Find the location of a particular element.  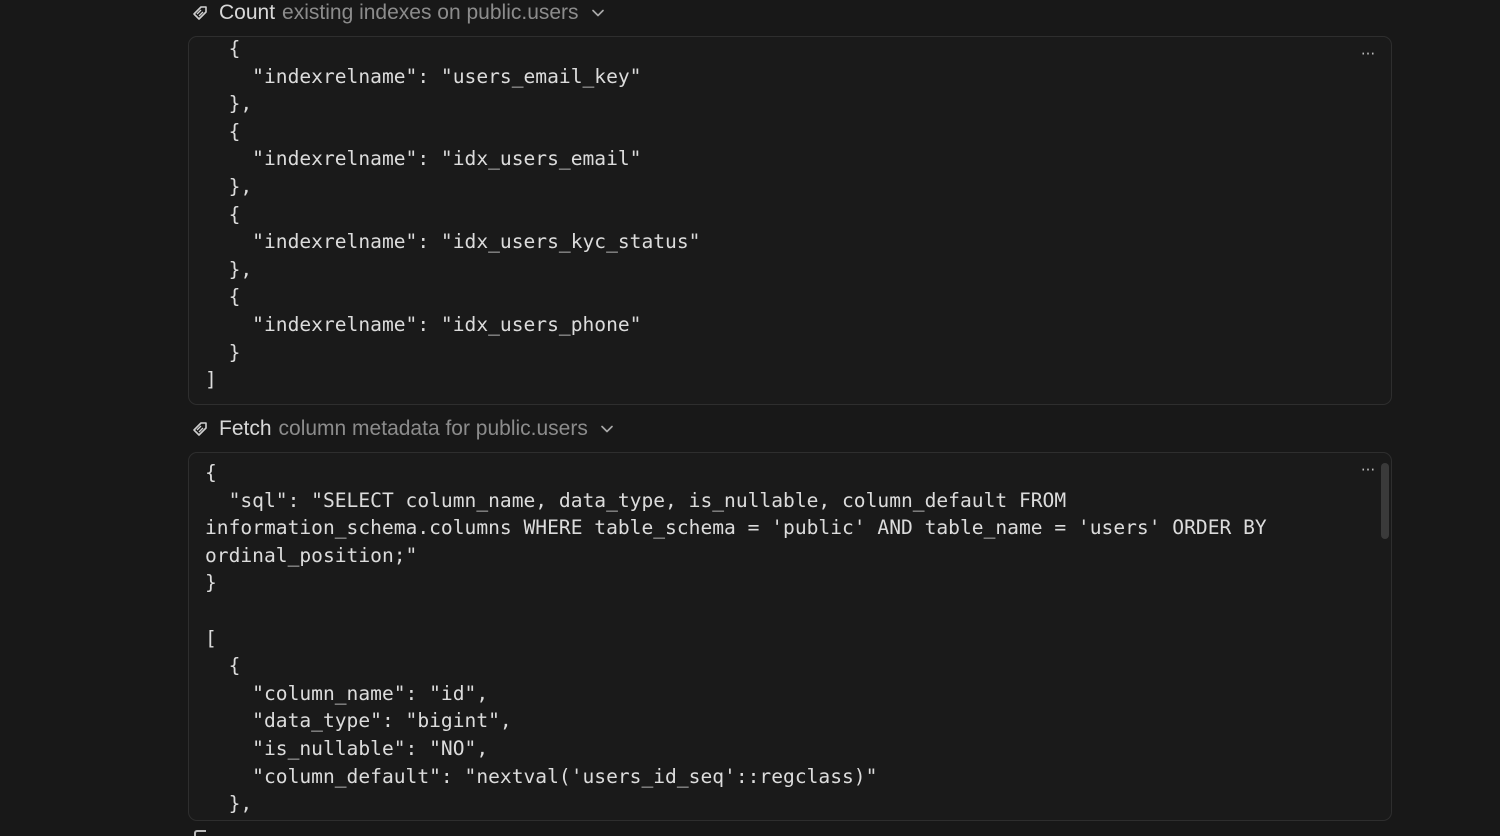

scrollbar-thumb is located at coordinates (1385, 501).